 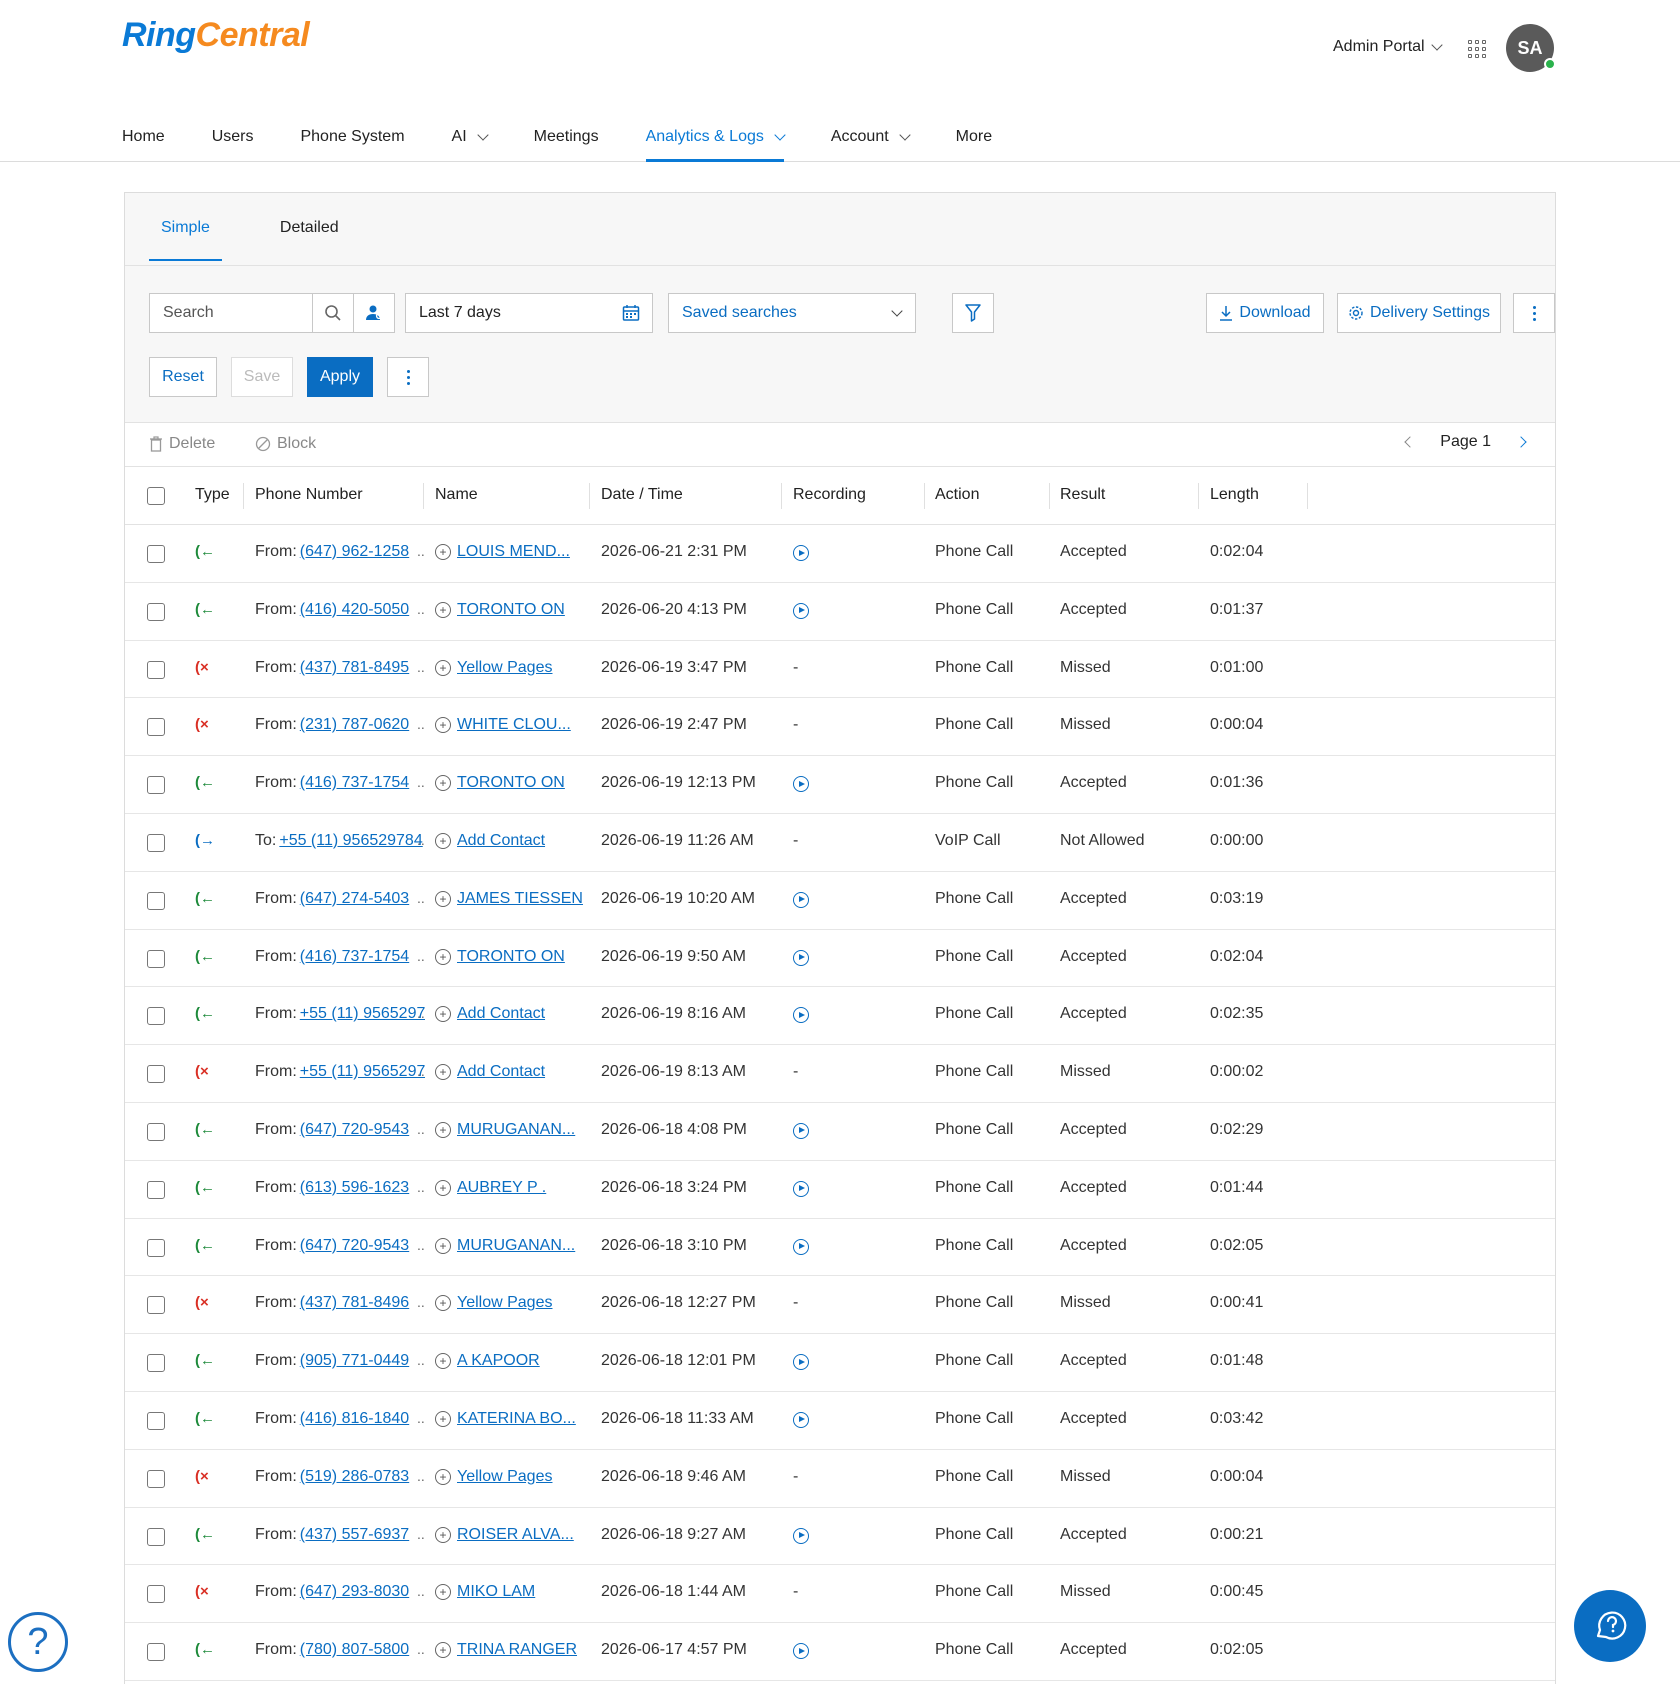 What do you see at coordinates (38, 1642) in the screenshot?
I see `help-button: ?` at bounding box center [38, 1642].